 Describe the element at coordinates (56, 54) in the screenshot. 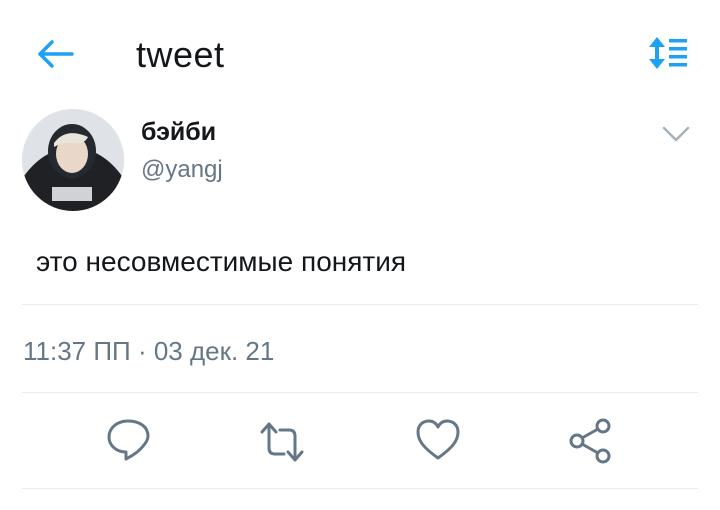

I see `arrow-left-icon` at that location.